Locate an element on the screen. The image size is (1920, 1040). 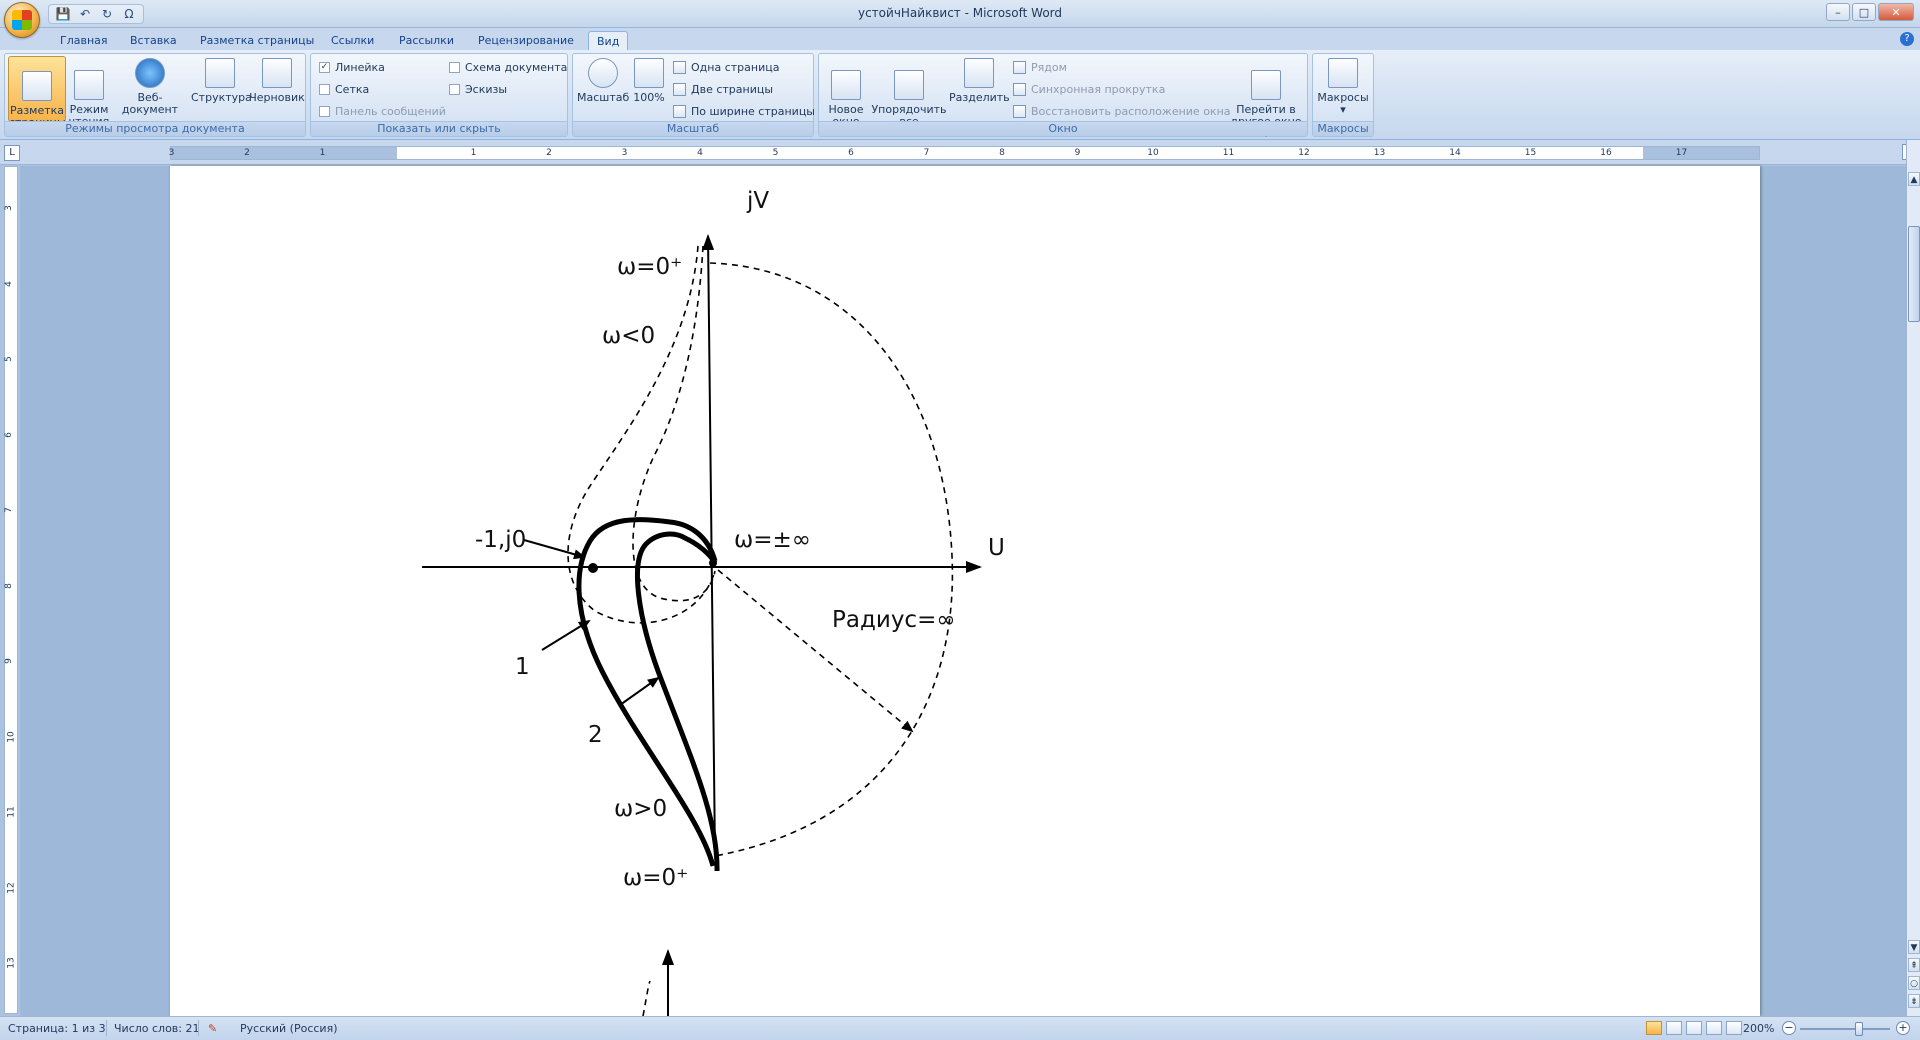
scroll-up-button: ▲ is located at coordinates (1914, 179).